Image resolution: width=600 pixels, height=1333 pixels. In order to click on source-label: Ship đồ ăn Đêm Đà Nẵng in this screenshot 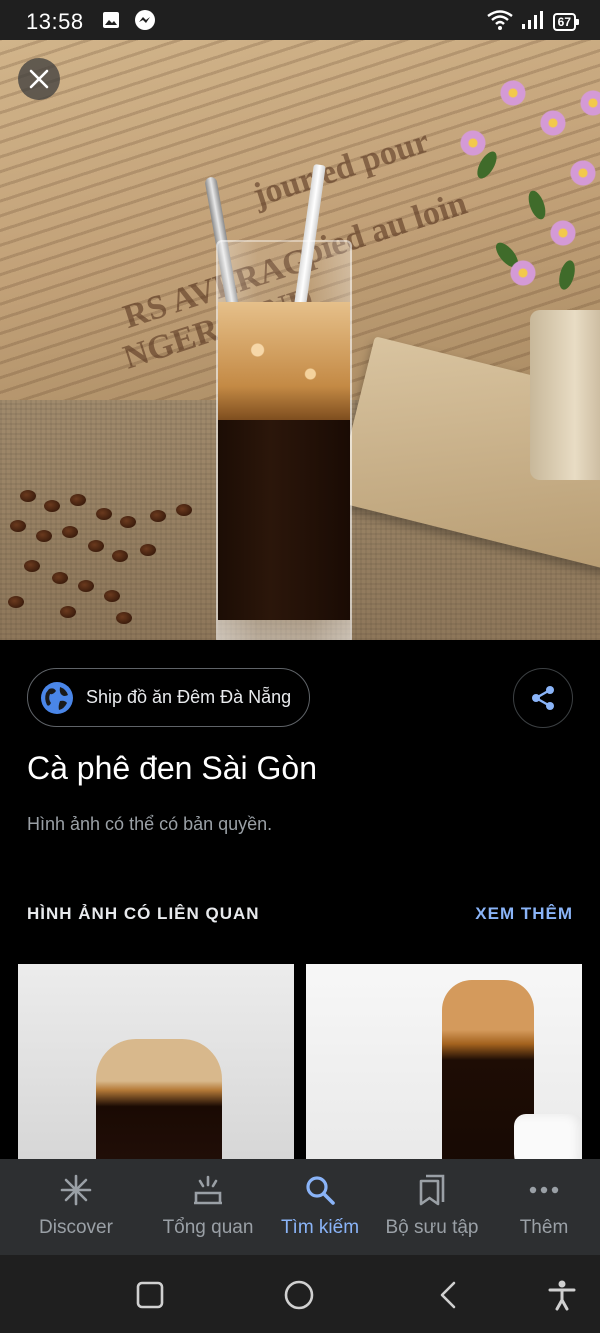, I will do `click(189, 697)`.